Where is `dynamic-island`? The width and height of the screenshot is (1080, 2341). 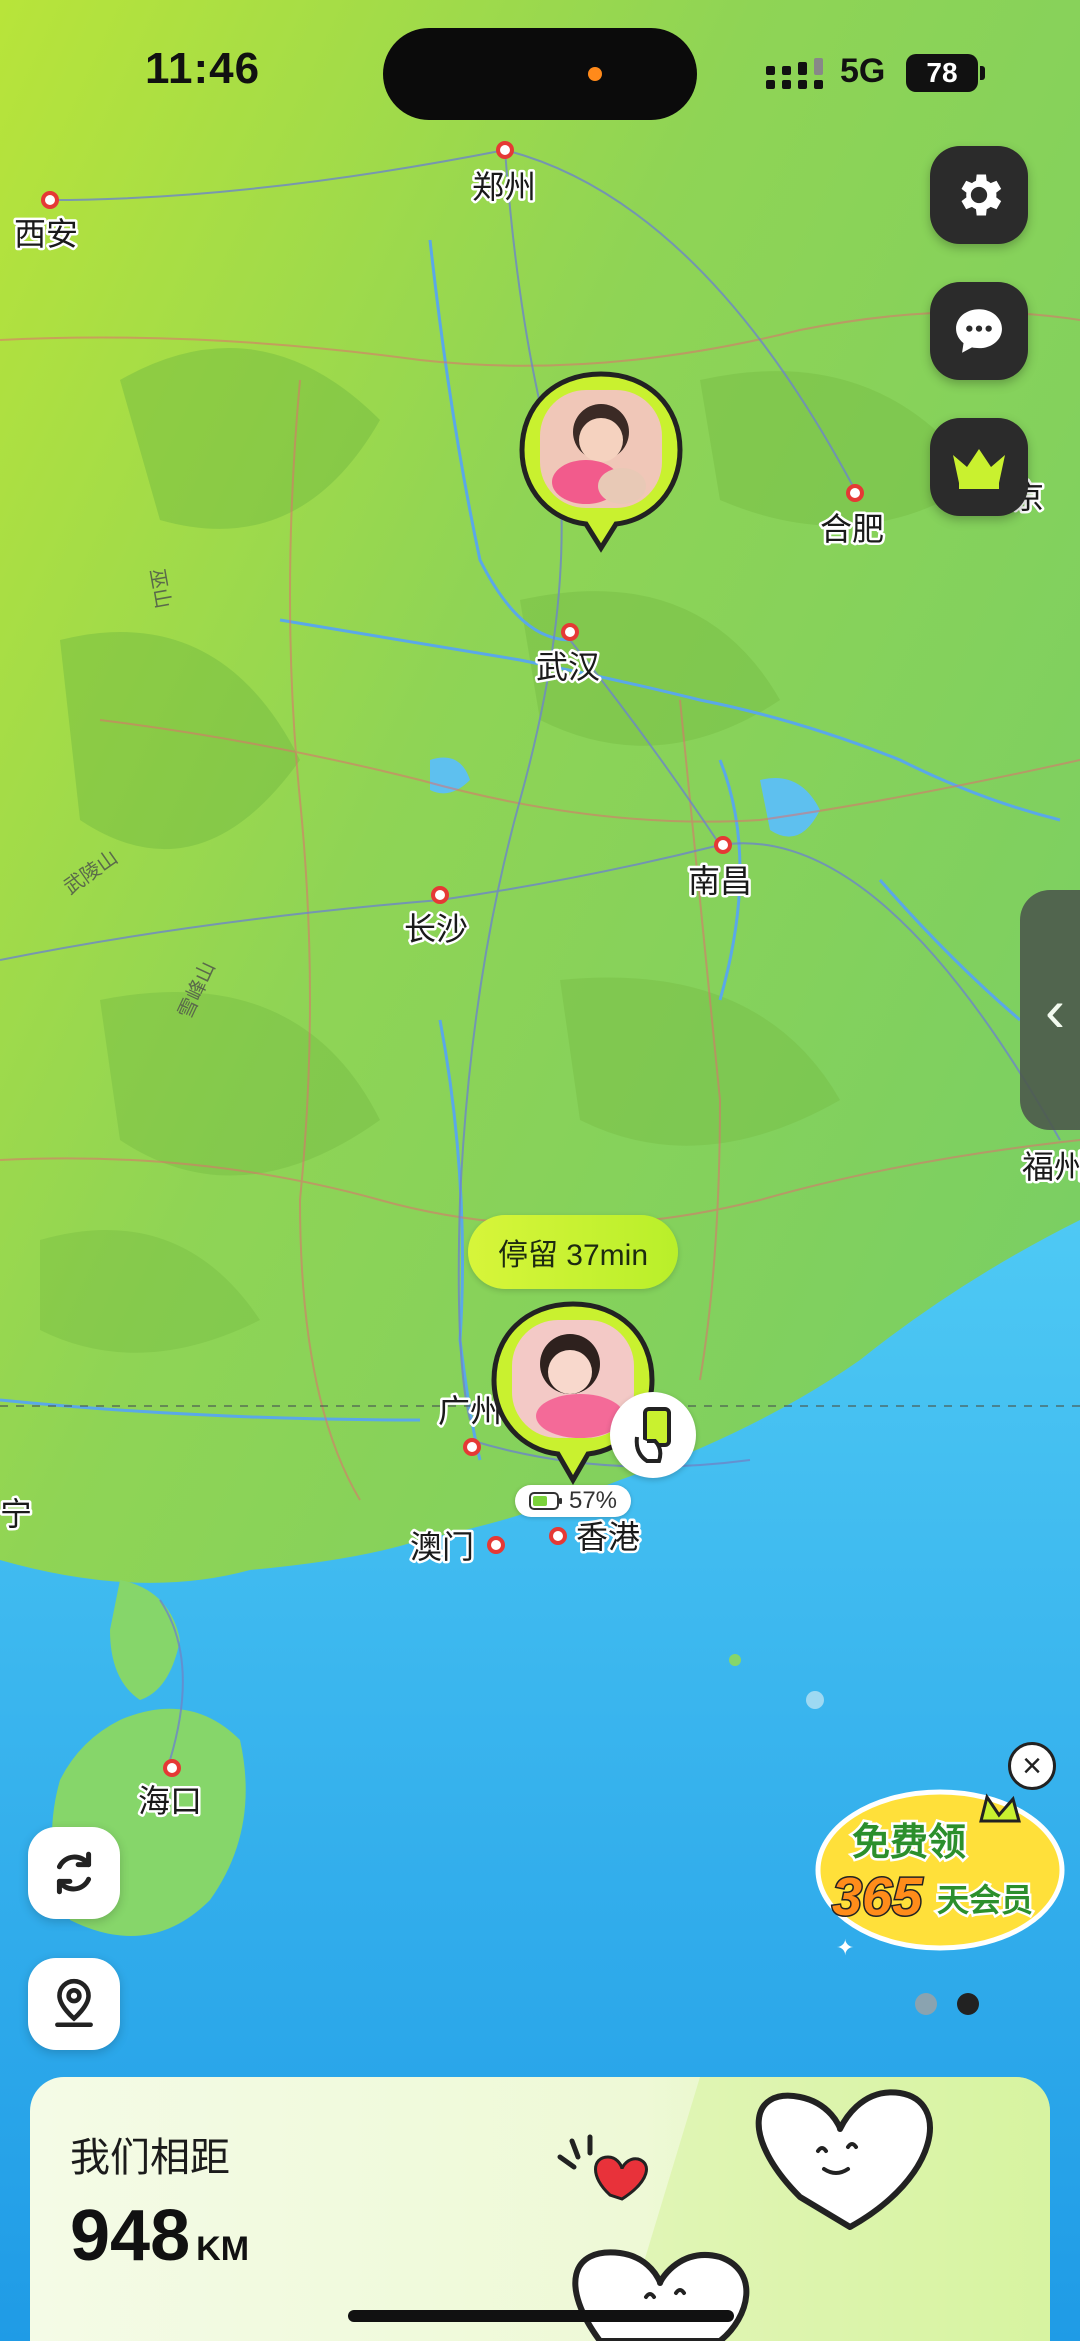
dynamic-island is located at coordinates (540, 74).